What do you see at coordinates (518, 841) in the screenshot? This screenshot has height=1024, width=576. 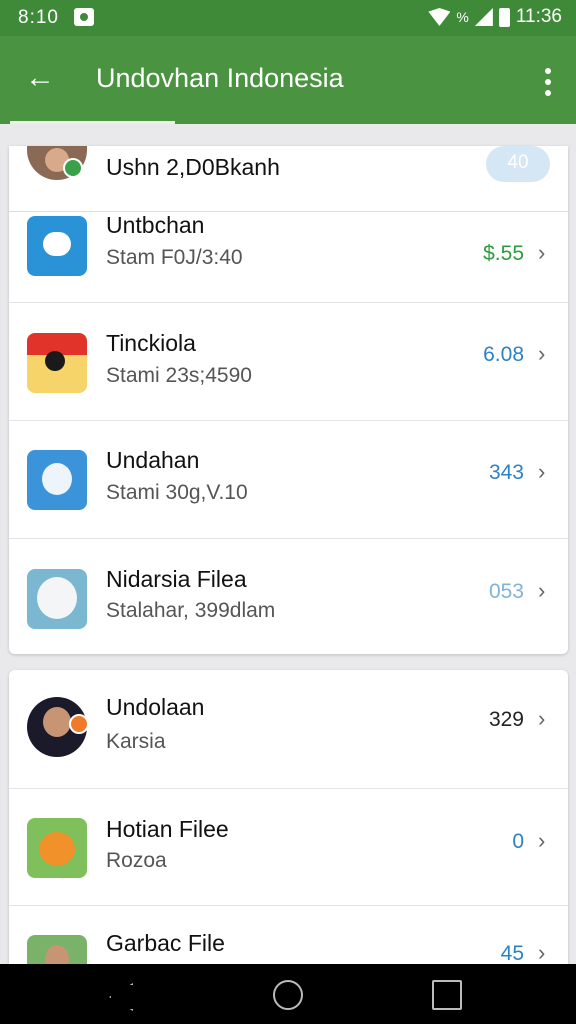 I see `list-item-value: 0` at bounding box center [518, 841].